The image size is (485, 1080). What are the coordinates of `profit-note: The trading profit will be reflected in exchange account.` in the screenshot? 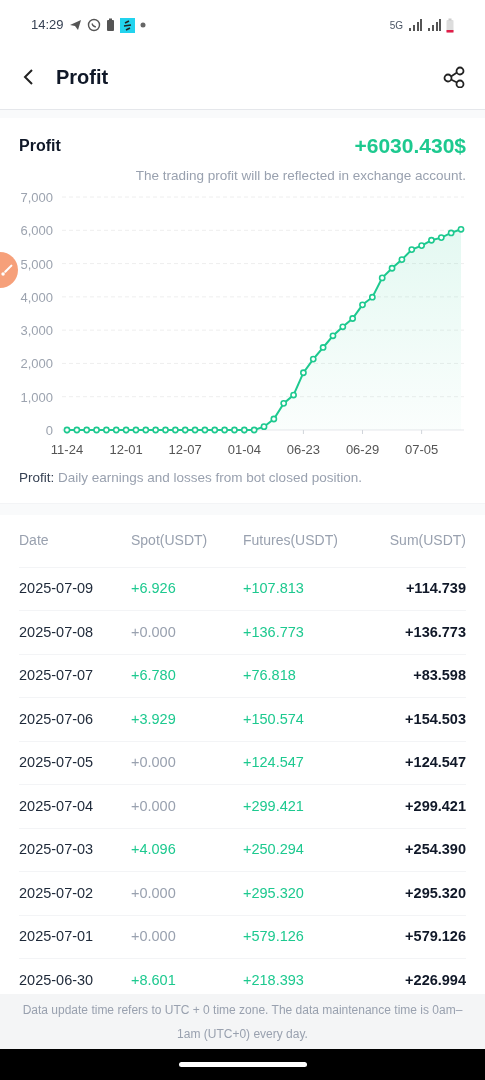 It's located at (300, 175).